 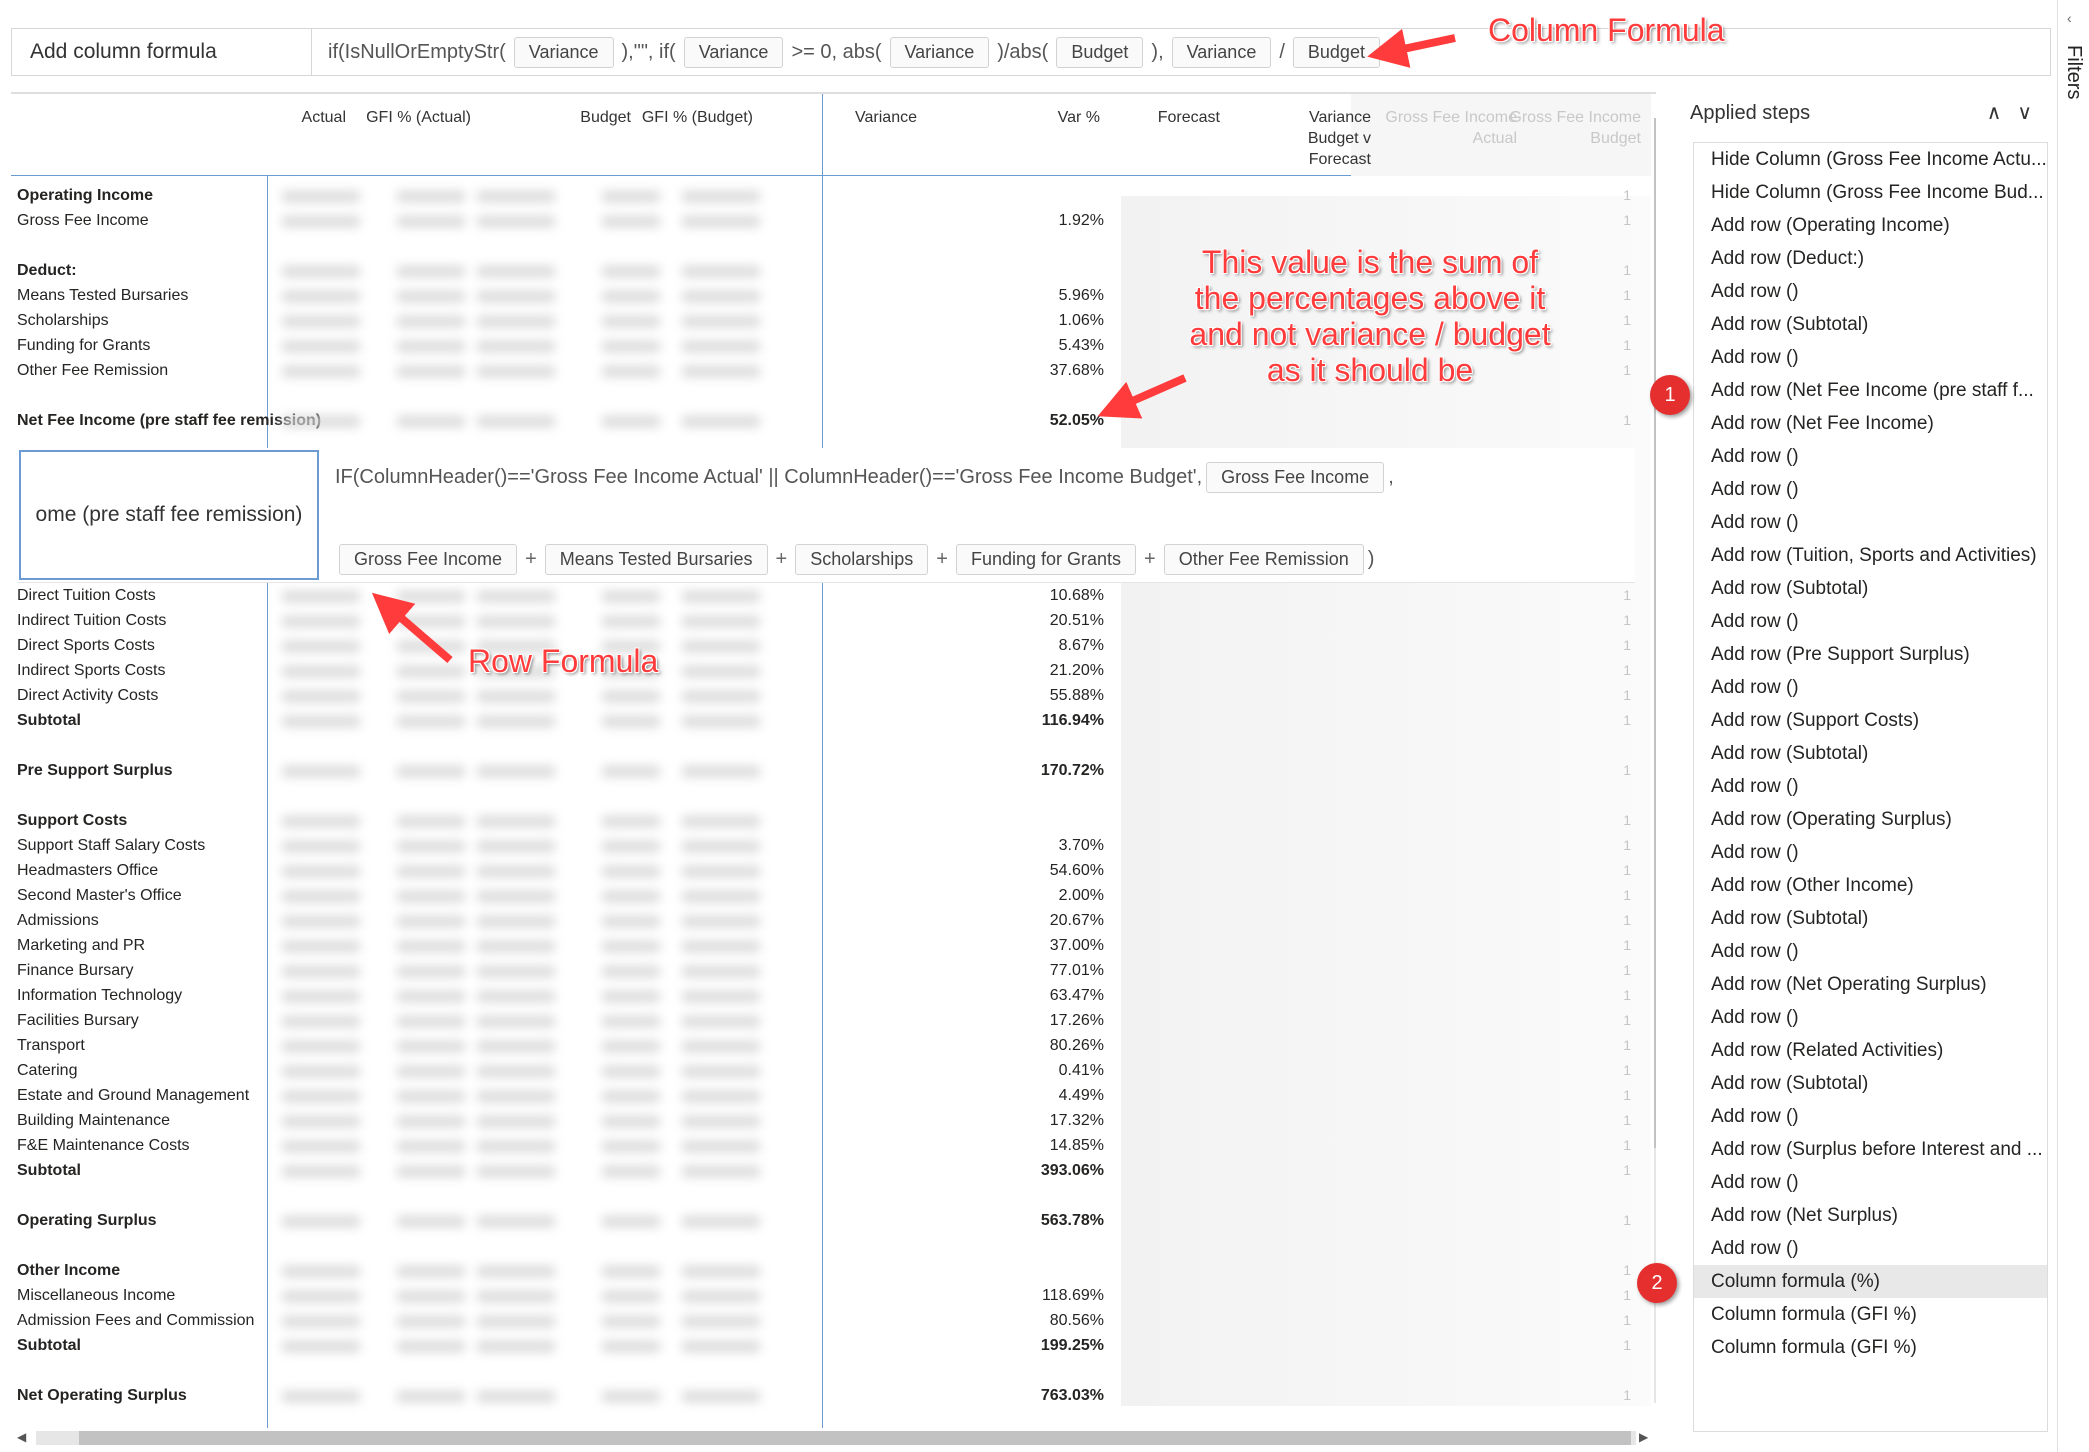 What do you see at coordinates (1870, 258) in the screenshot?
I see `applied-step-item: Add row (Deduct:)` at bounding box center [1870, 258].